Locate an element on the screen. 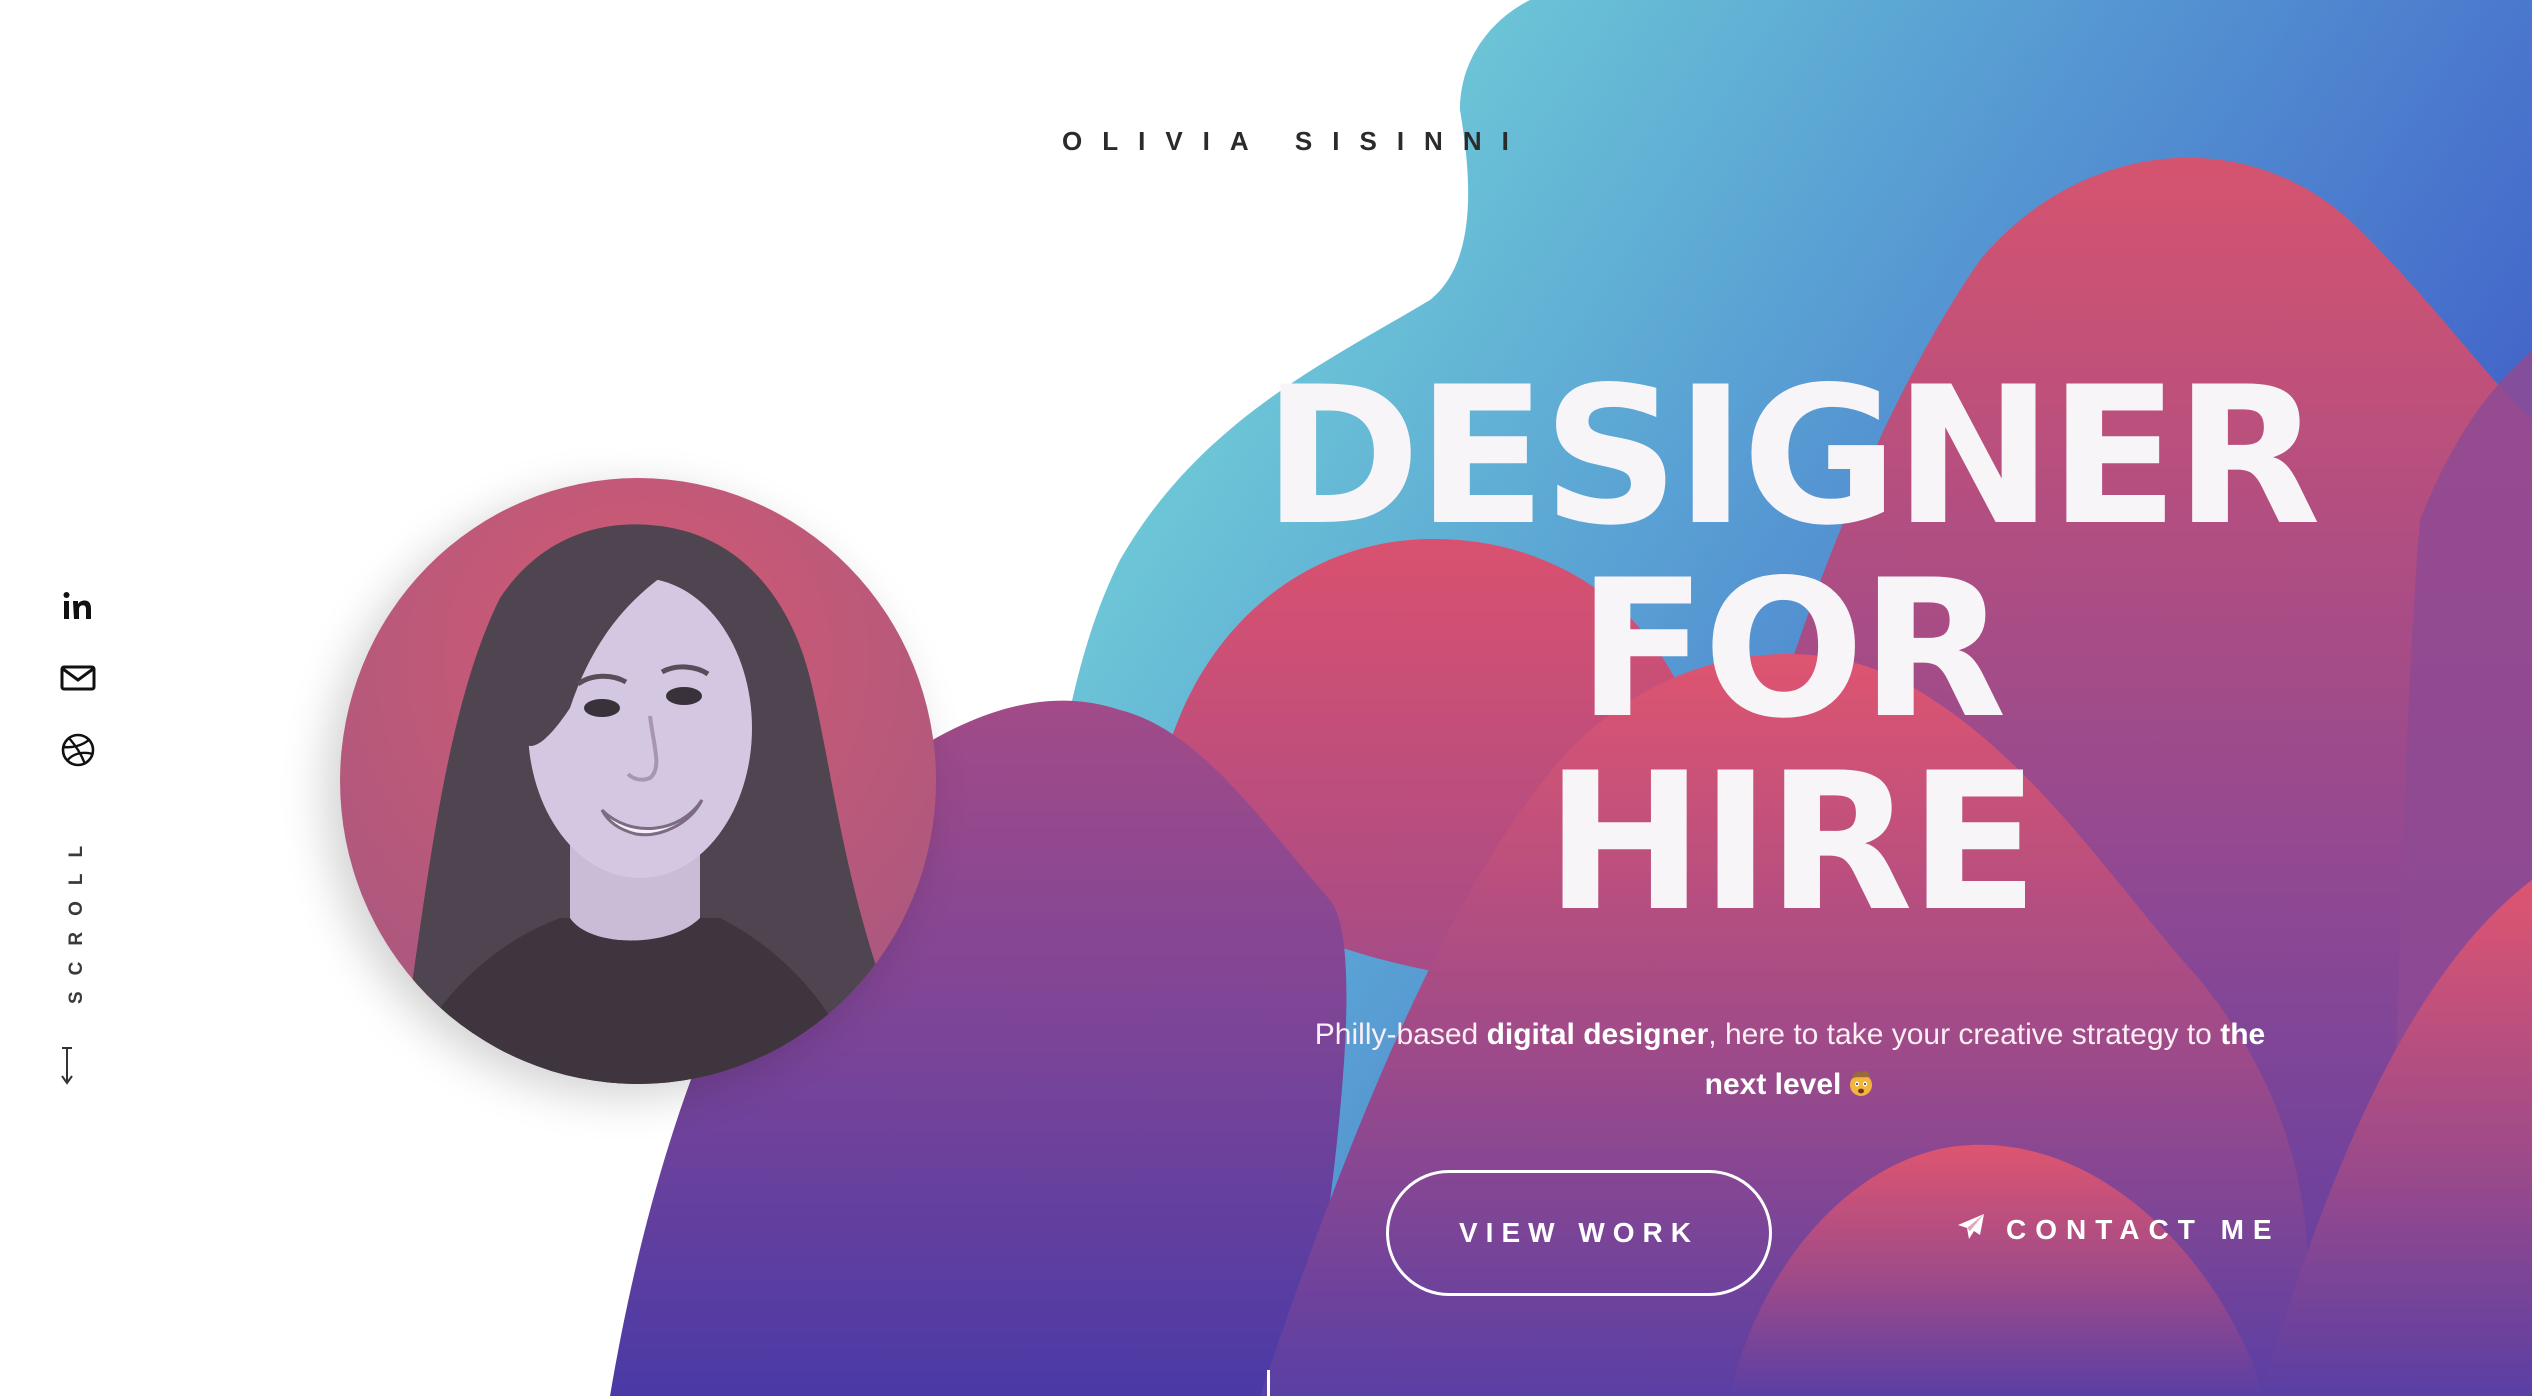 This screenshot has height=1396, width=2532. tagline-emphasis: digital designer is located at coordinates (1597, 1034).